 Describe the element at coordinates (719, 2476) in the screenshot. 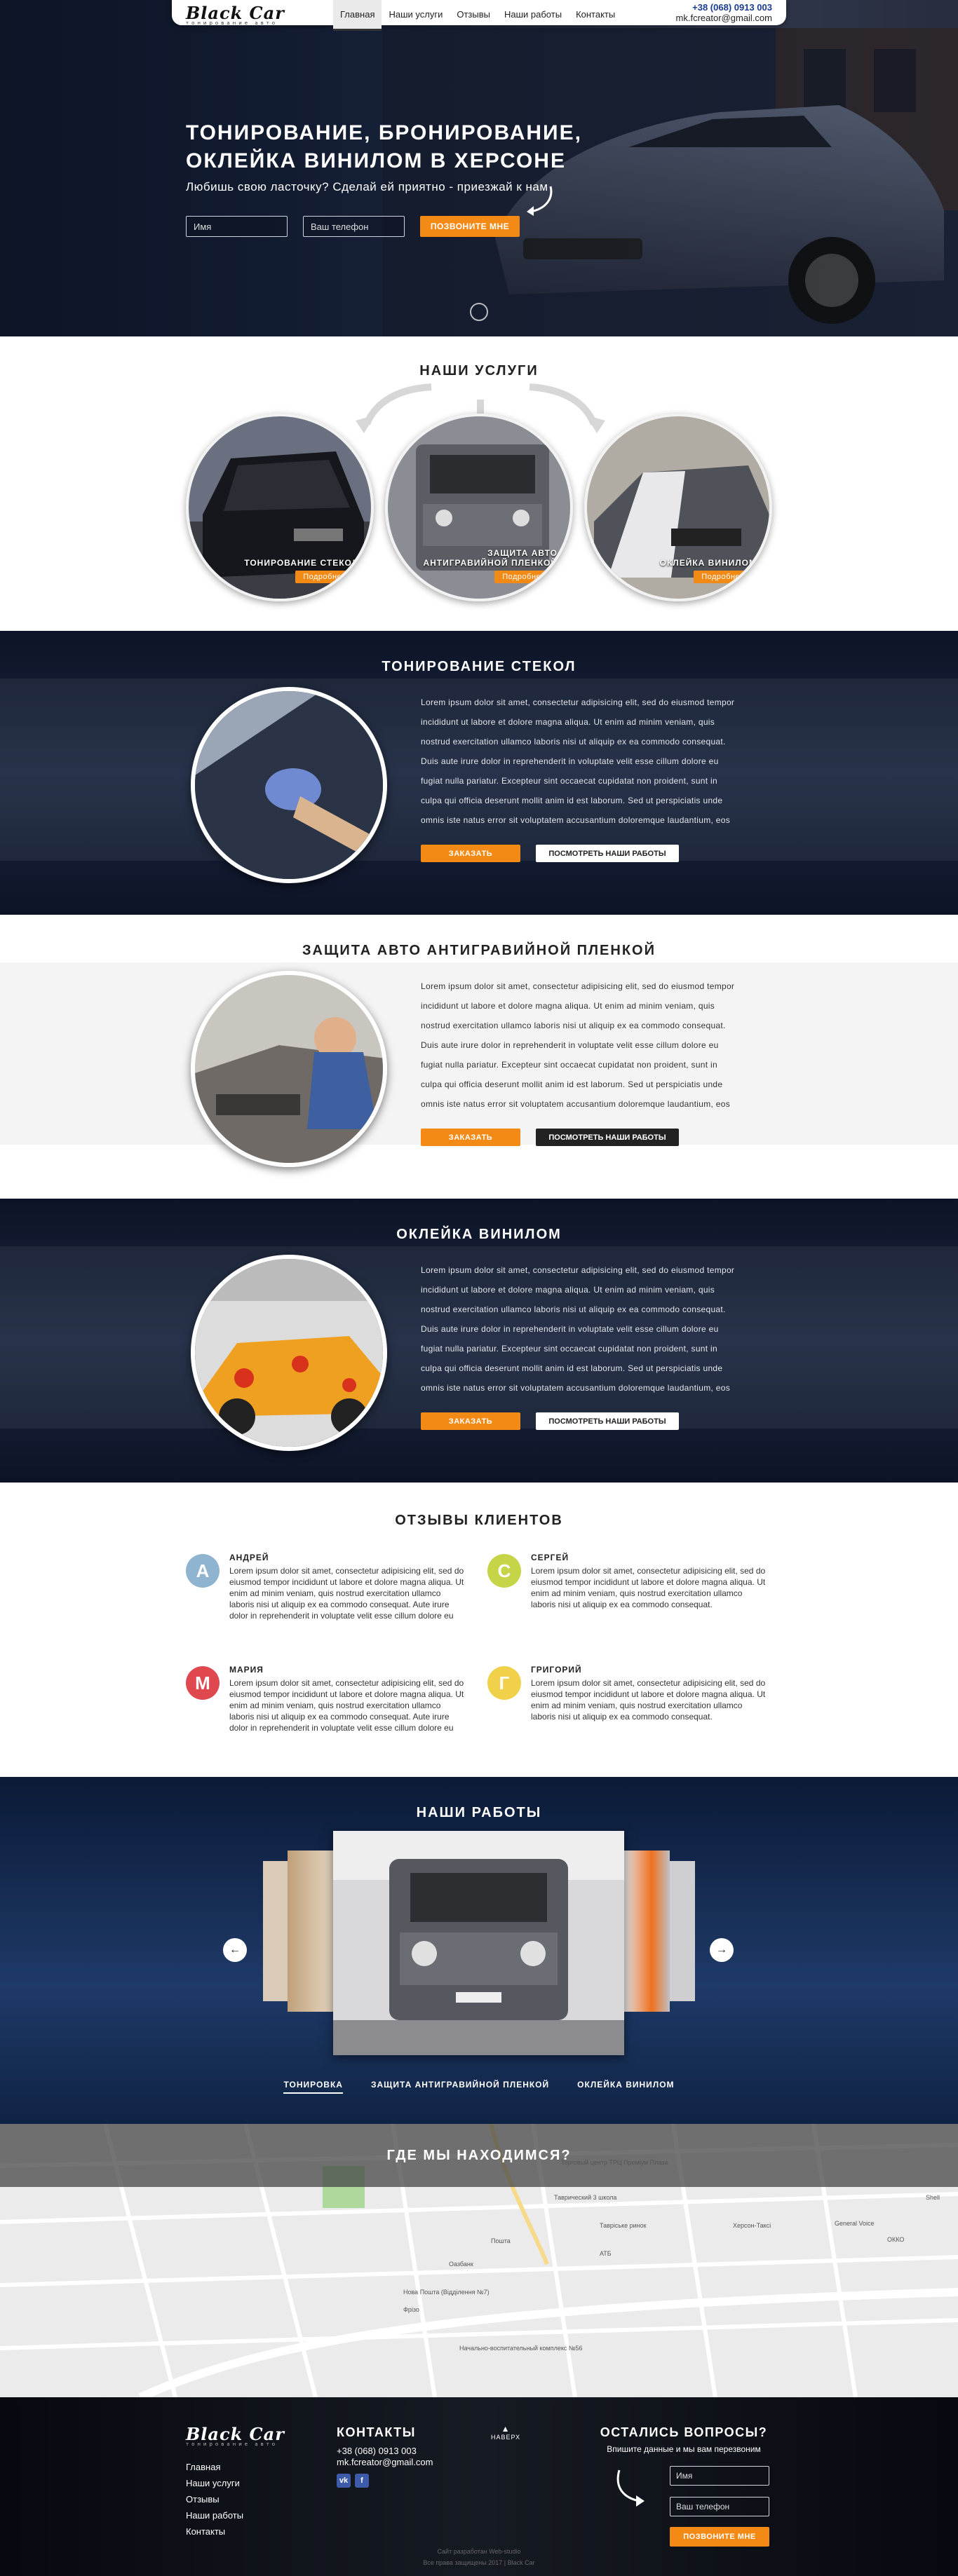

I see `footer-name-input: Имя` at that location.